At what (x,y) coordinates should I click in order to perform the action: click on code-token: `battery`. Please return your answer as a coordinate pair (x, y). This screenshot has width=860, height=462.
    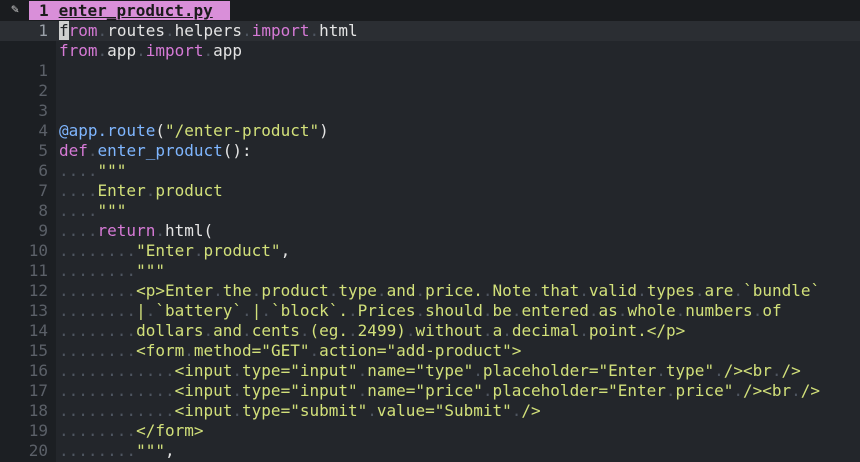
    Looking at the image, I should click on (199, 310).